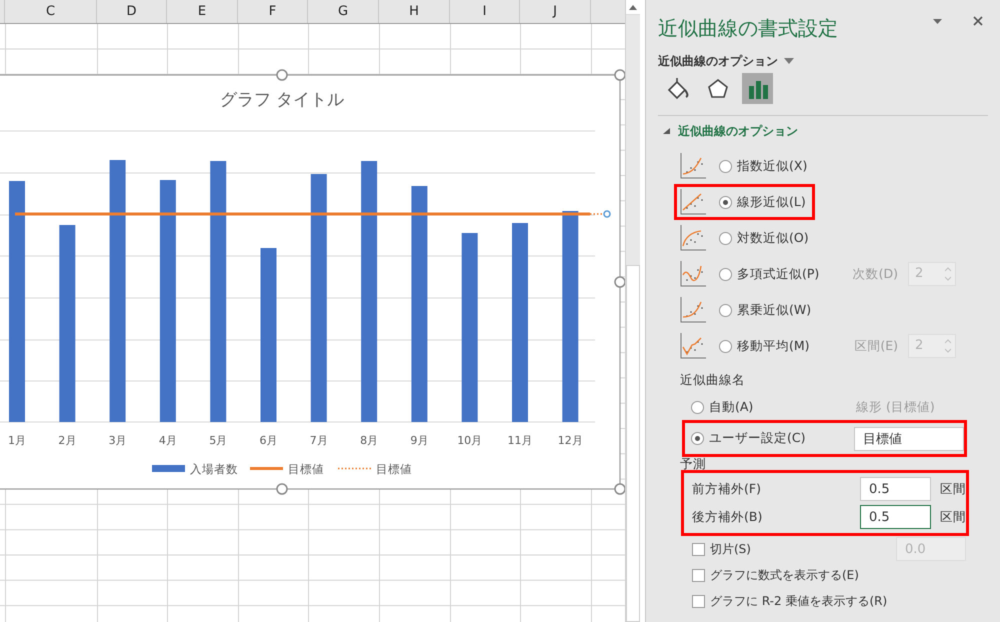 The height and width of the screenshot is (622, 1000). Describe the element at coordinates (570, 440) in the screenshot. I see `axis-label: 12月` at that location.